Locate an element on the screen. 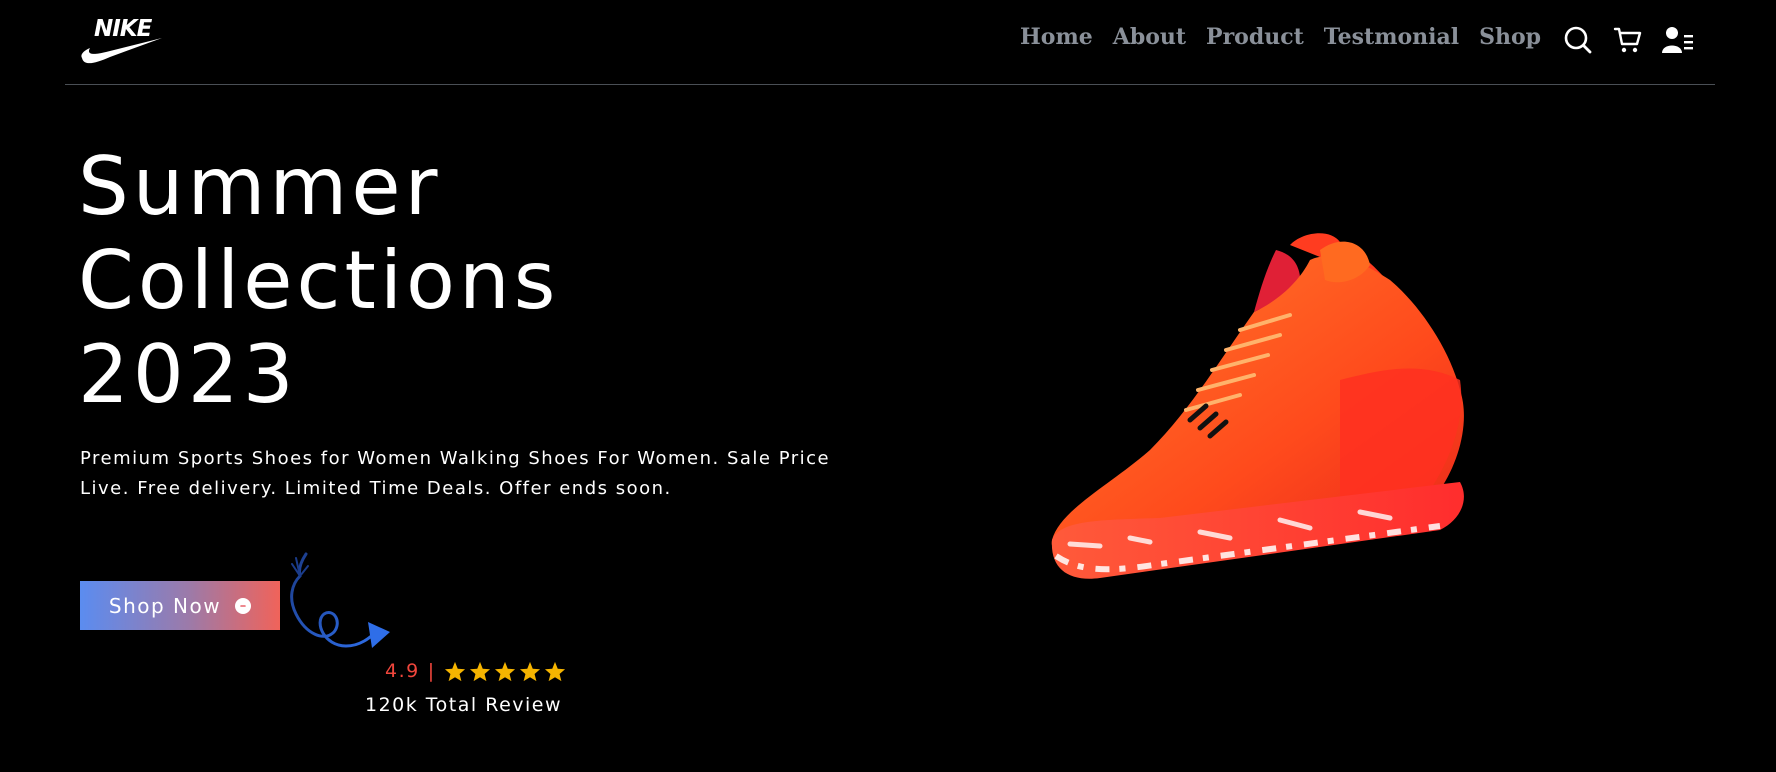  rating-row: 4.9 | is located at coordinates (477, 671).